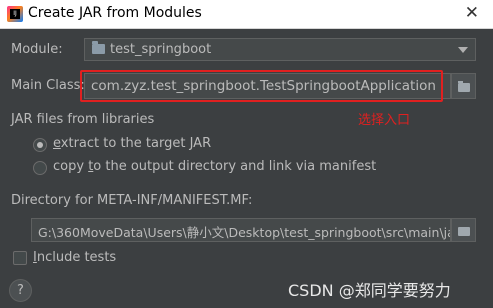 This screenshot has height=308, width=493. What do you see at coordinates (115, 13) in the screenshot?
I see `window-title: Create JAR from Modules` at bounding box center [115, 13].